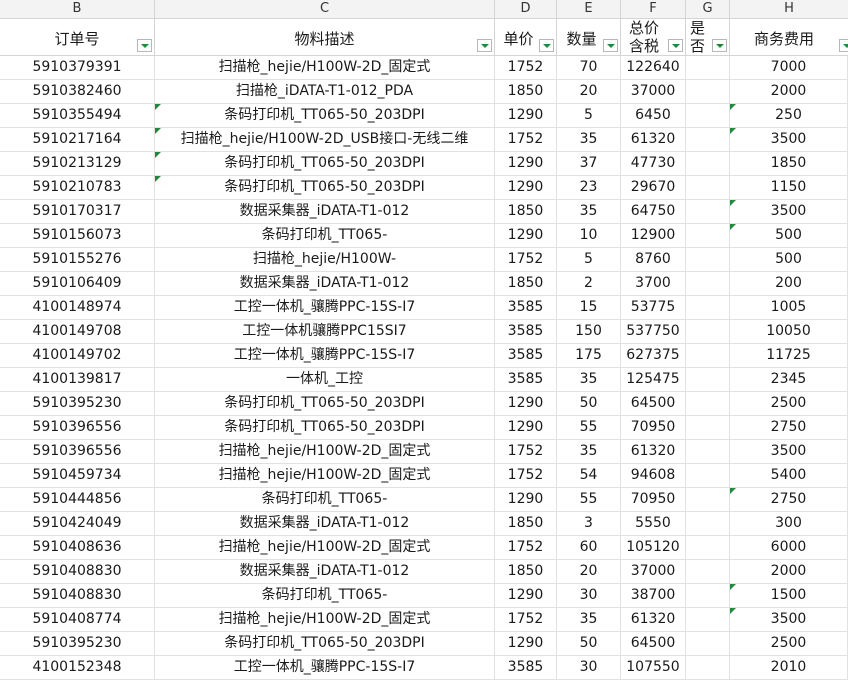  What do you see at coordinates (589, 595) in the screenshot?
I see `cell-quantity: 30` at bounding box center [589, 595].